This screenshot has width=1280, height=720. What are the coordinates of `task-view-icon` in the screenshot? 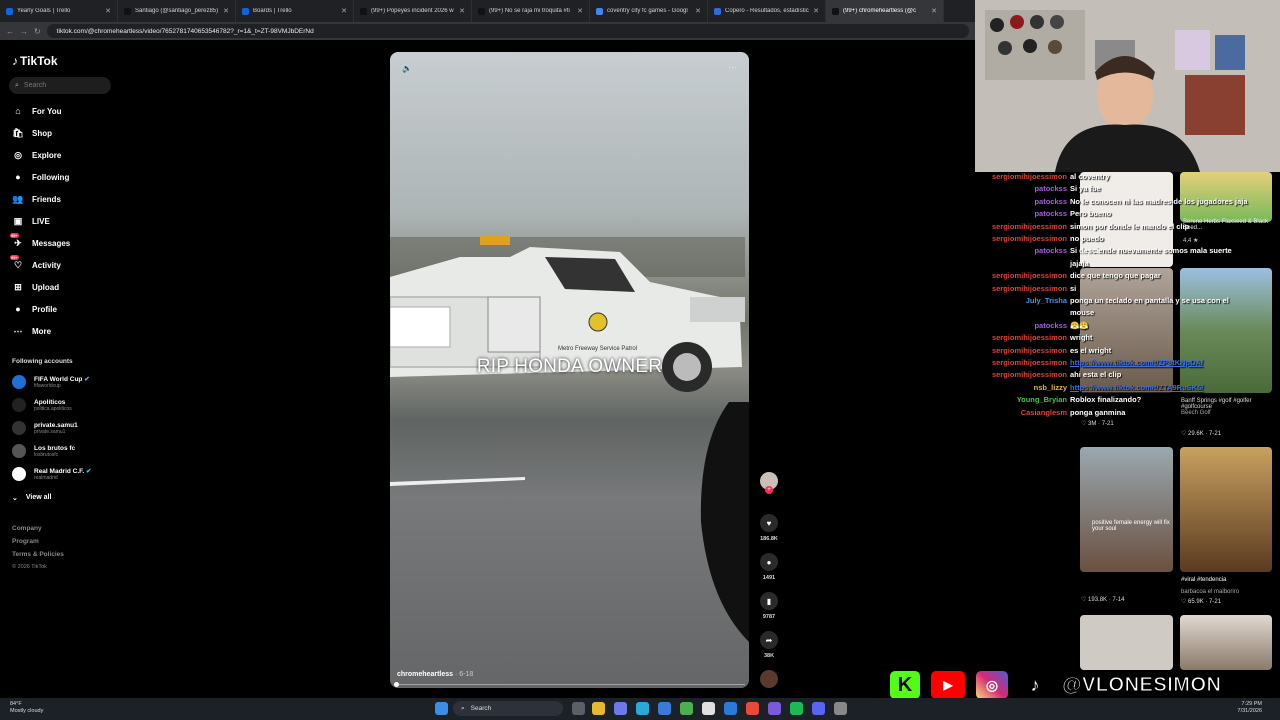 It's located at (578, 708).